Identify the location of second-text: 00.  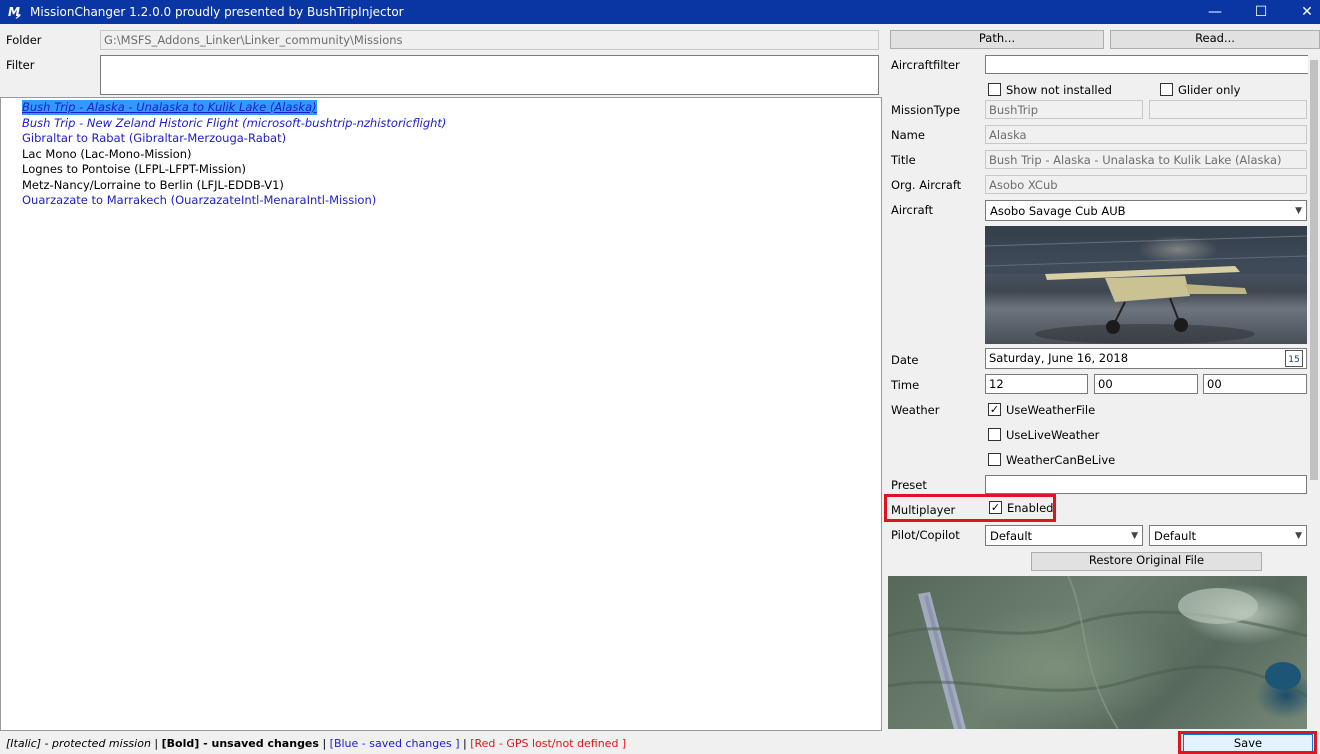
(1214, 384).